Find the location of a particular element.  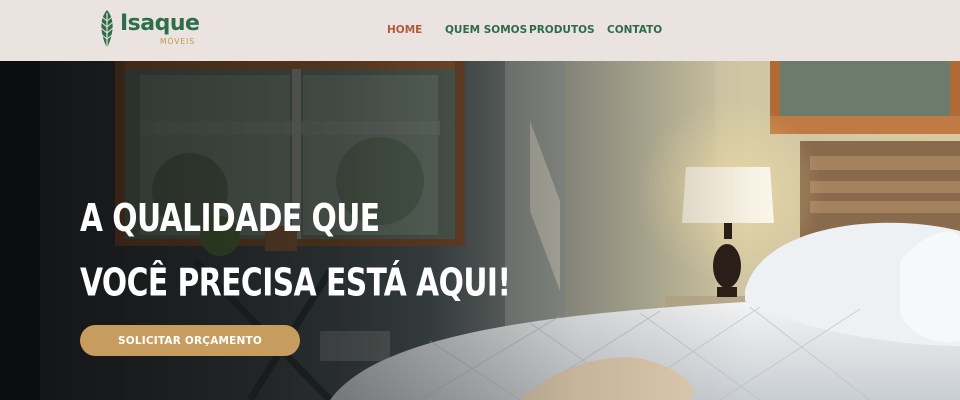

brand-logo: Isaque MÓVEIS is located at coordinates (152, 30).